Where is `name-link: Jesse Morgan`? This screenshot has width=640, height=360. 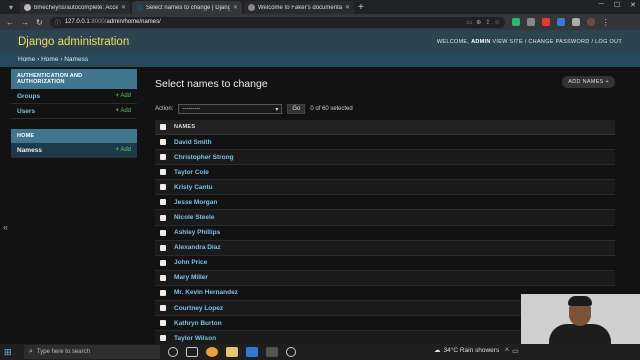 name-link: Jesse Morgan is located at coordinates (195, 202).